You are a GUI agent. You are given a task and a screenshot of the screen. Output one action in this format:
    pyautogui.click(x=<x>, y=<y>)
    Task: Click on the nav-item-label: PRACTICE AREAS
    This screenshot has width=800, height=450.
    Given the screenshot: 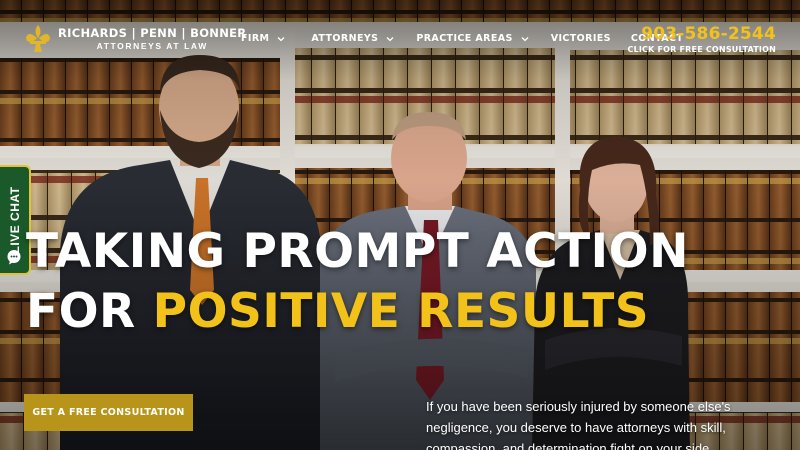 What is the action you would take?
    pyautogui.click(x=464, y=38)
    